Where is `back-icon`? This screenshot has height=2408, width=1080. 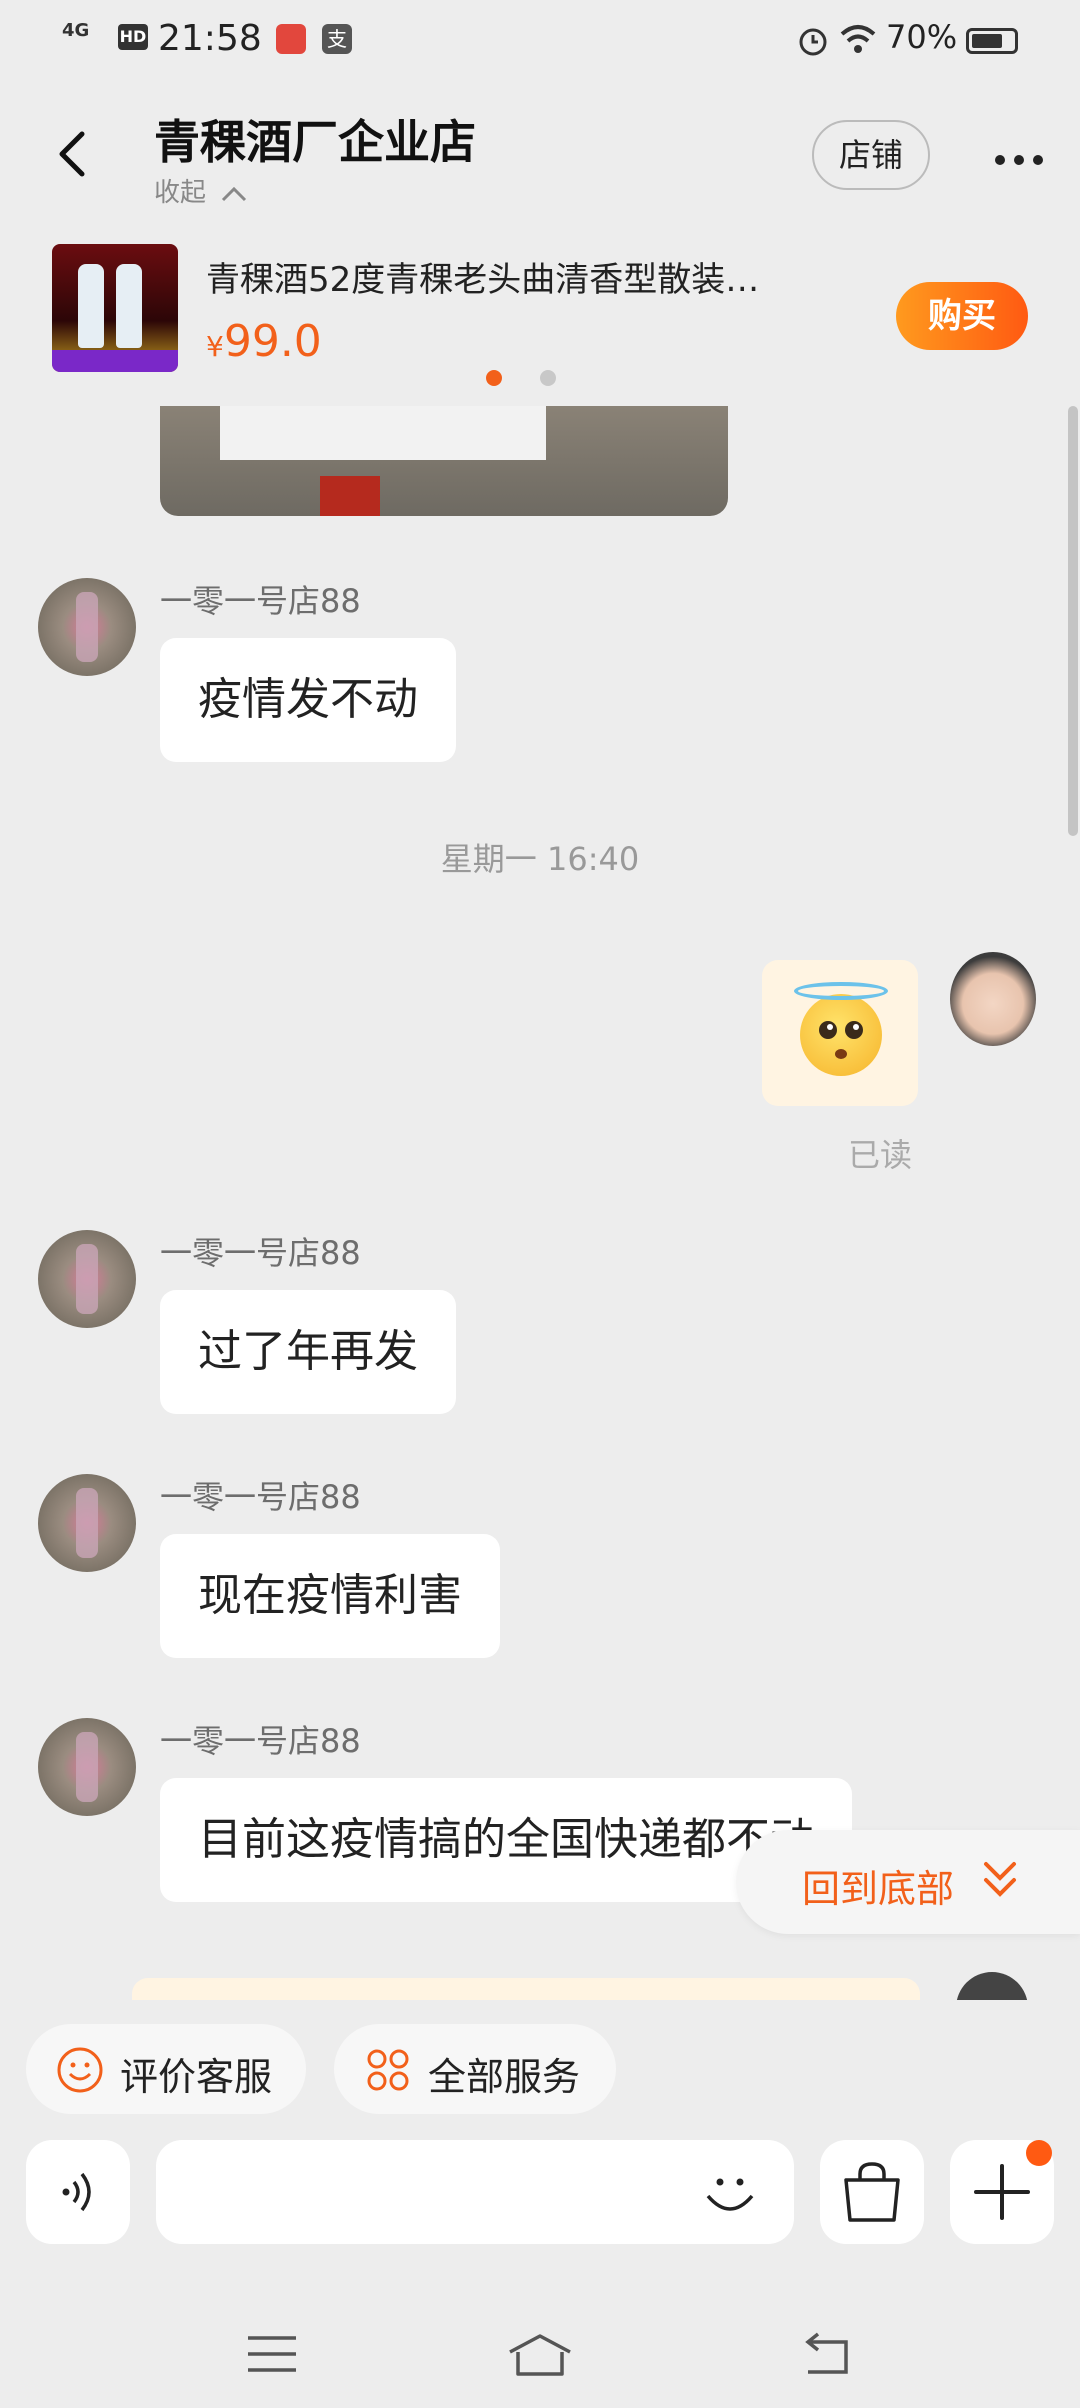 back-icon is located at coordinates (826, 2354).